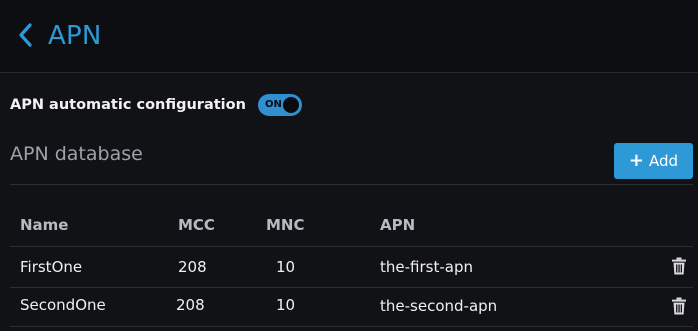  What do you see at coordinates (44, 225) in the screenshot?
I see `column-header-name: Name` at bounding box center [44, 225].